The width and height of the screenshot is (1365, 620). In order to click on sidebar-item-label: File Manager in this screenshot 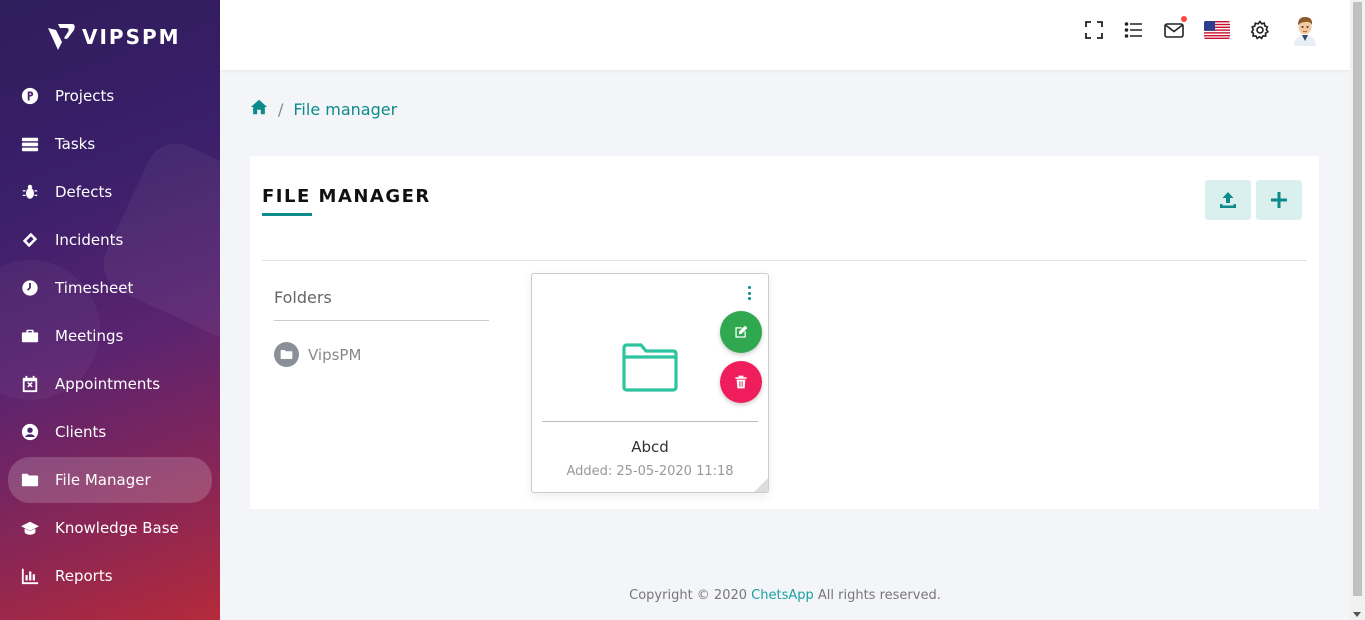, I will do `click(103, 480)`.